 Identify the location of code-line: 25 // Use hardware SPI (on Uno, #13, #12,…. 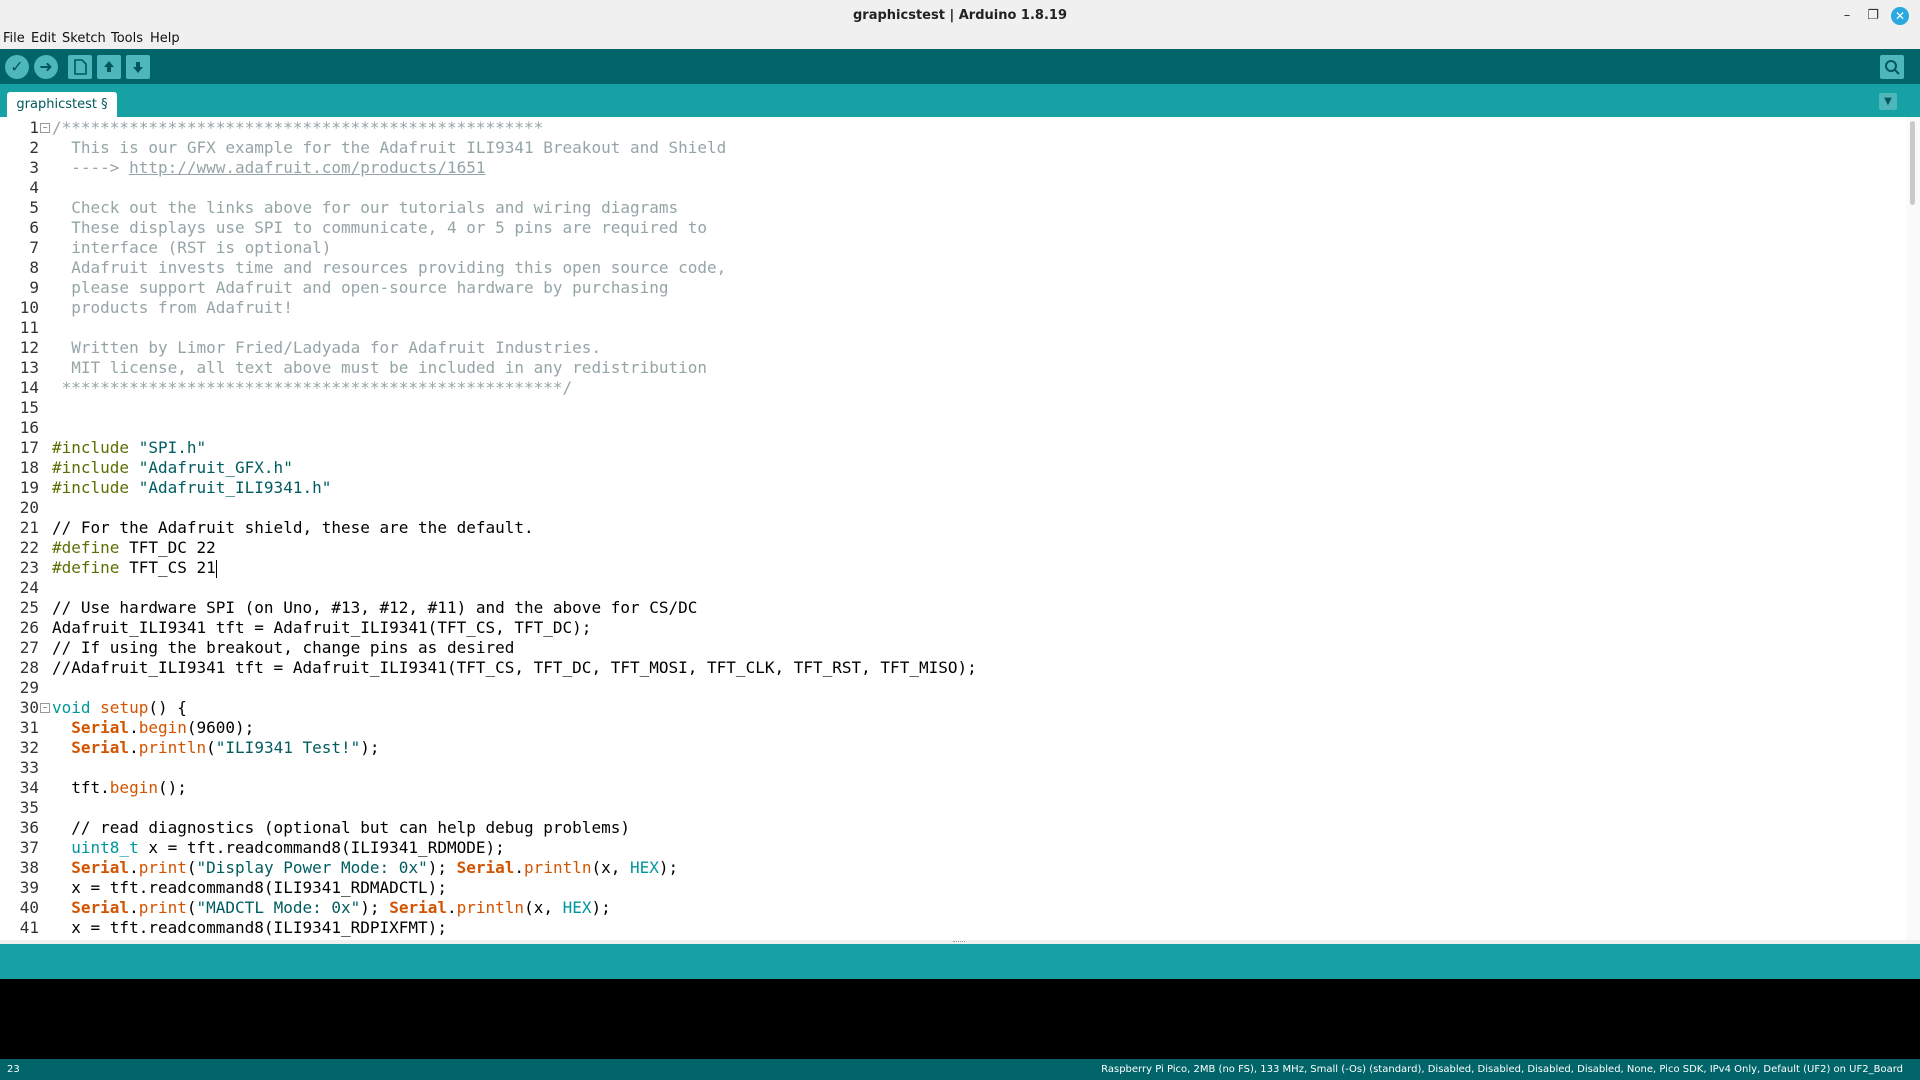
(950, 608).